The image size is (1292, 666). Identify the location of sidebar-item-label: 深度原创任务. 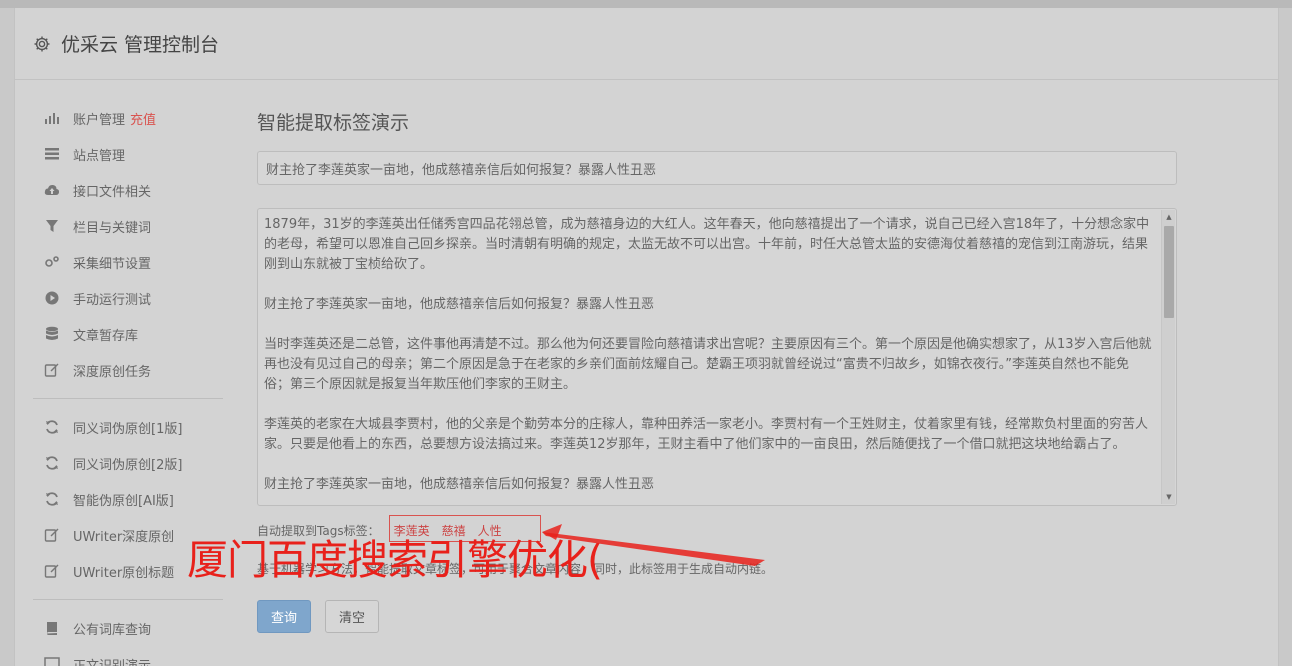
(112, 372).